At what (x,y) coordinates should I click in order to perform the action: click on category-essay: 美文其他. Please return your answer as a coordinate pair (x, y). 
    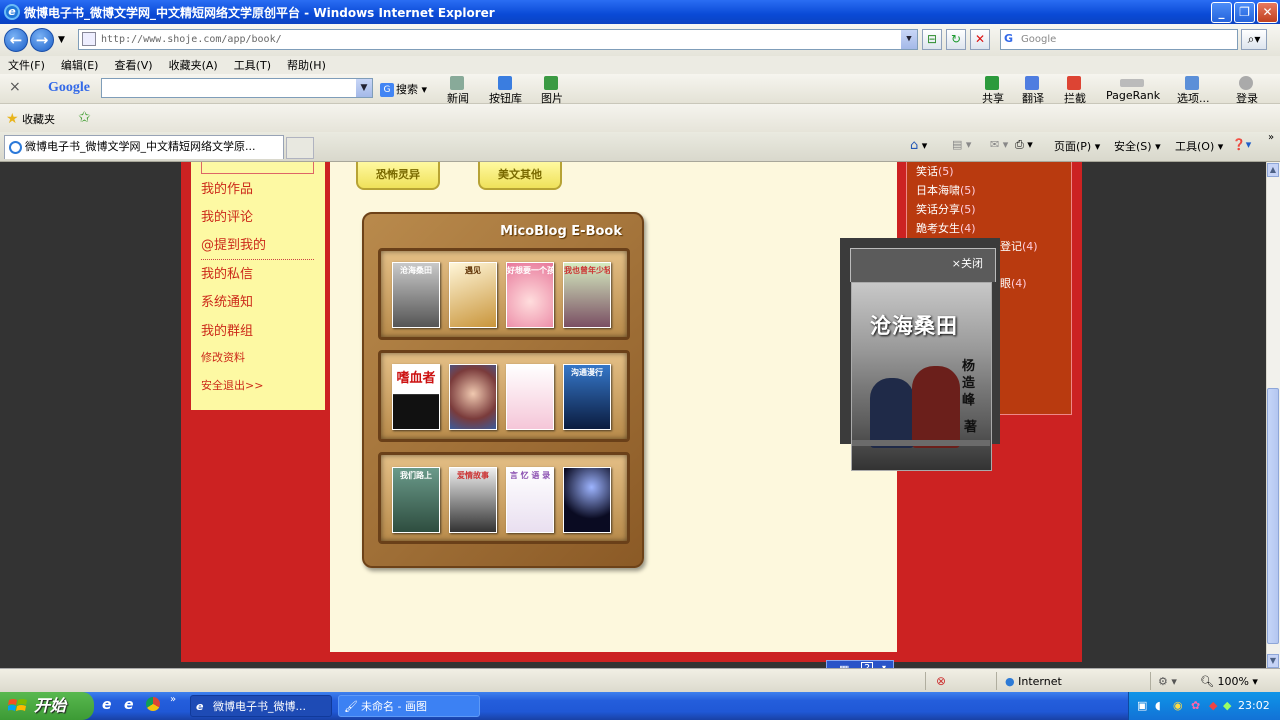
    Looking at the image, I should click on (520, 176).